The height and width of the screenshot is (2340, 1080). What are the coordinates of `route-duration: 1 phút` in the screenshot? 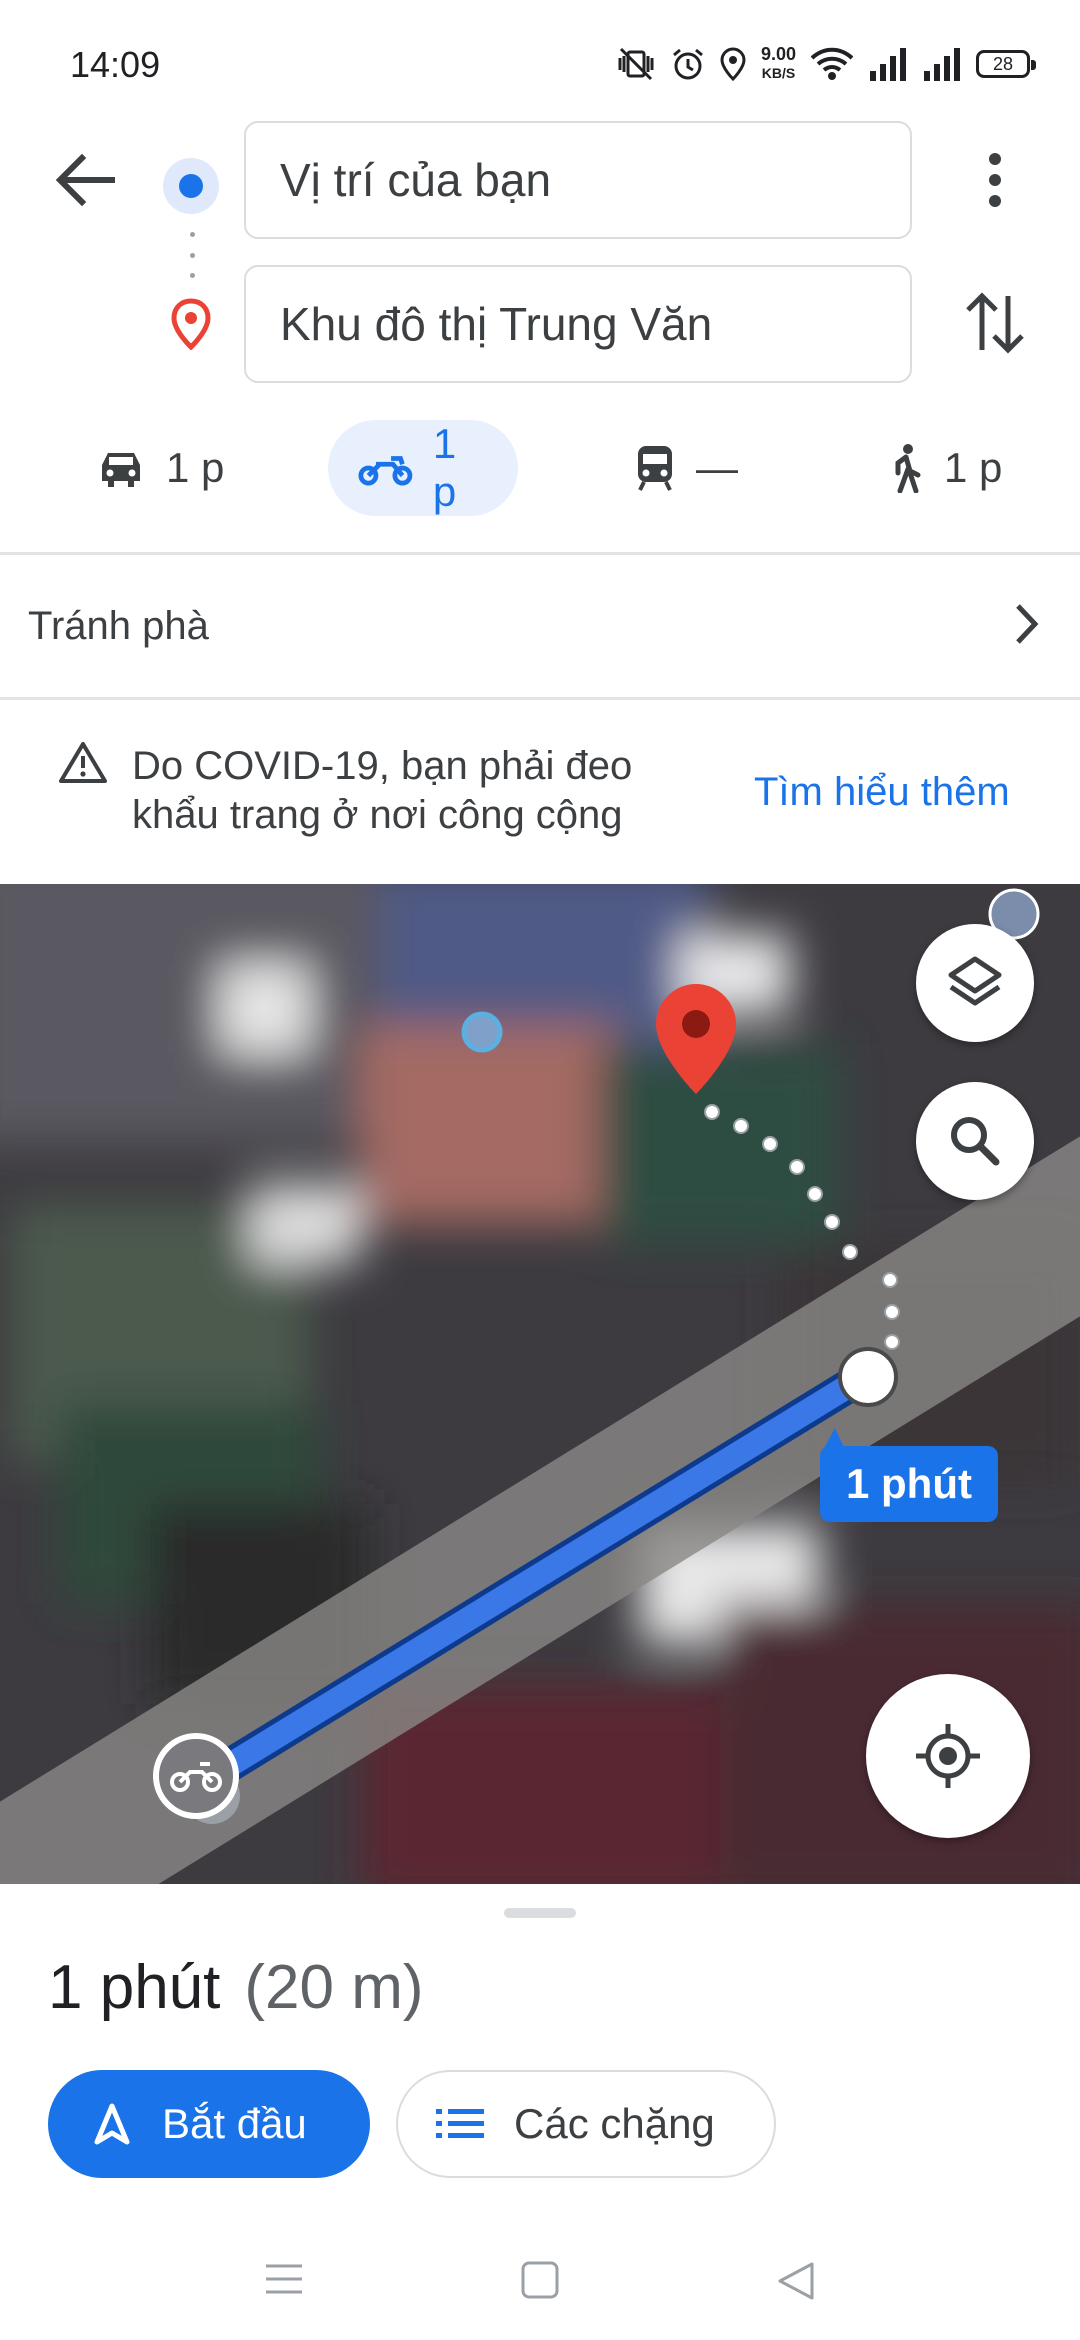 It's located at (134, 1987).